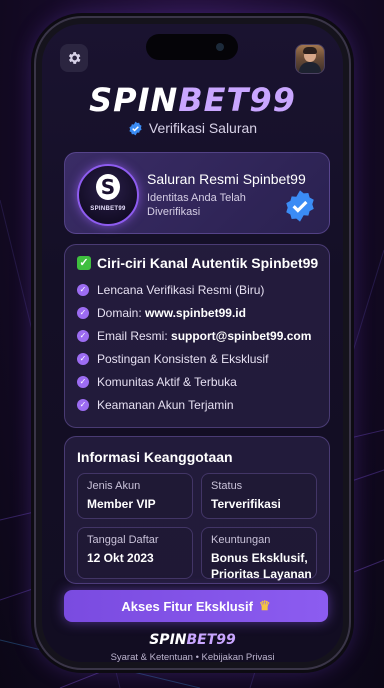 This screenshot has height=688, width=384. I want to click on footer-links: Syarat & Ketentuan • Kebijakan Privasi, so click(192, 657).